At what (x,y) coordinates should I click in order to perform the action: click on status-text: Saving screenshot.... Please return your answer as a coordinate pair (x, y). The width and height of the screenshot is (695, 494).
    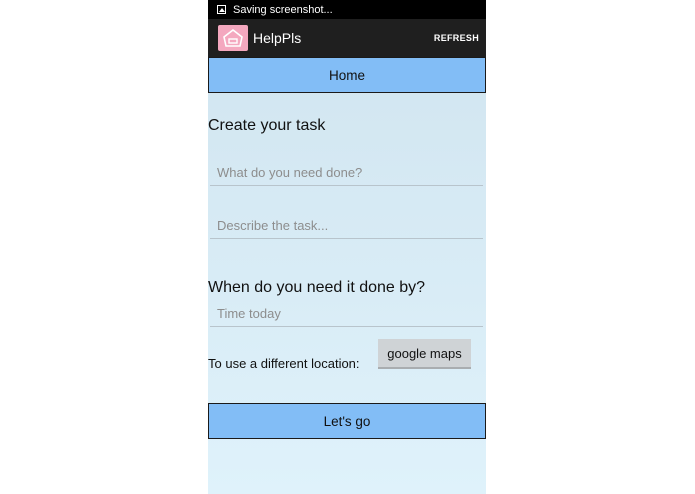
    Looking at the image, I should click on (283, 9).